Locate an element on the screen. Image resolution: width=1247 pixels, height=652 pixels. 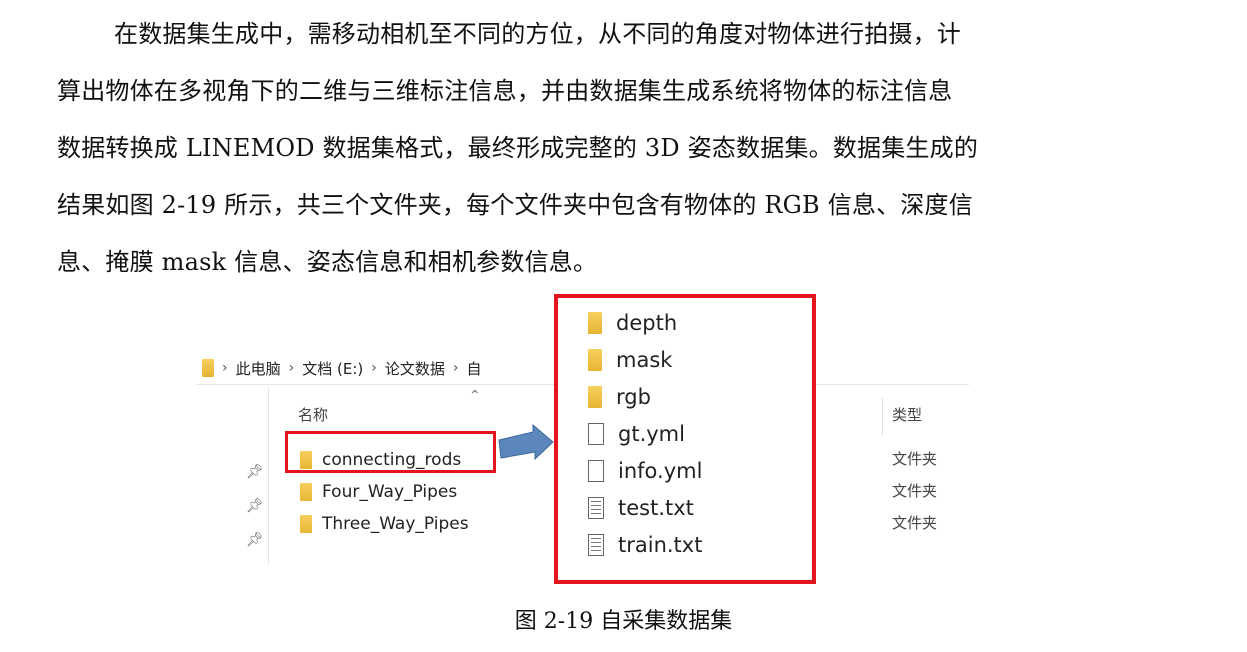
highlight-box is located at coordinates (390, 452).